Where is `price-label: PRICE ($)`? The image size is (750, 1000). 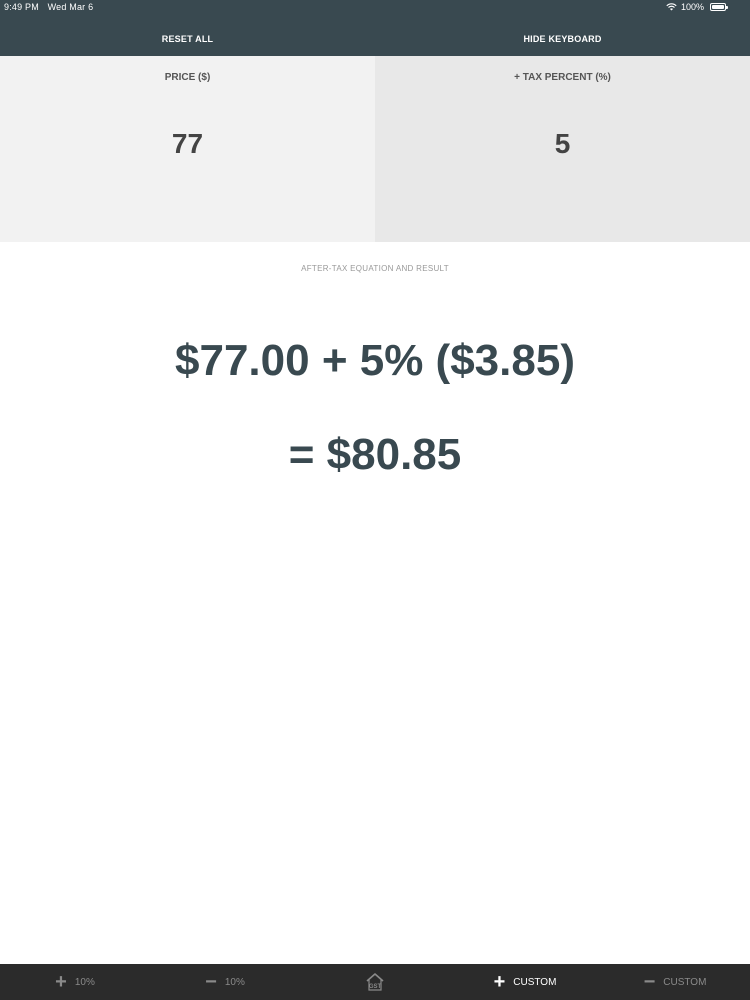 price-label: PRICE ($) is located at coordinates (187, 77).